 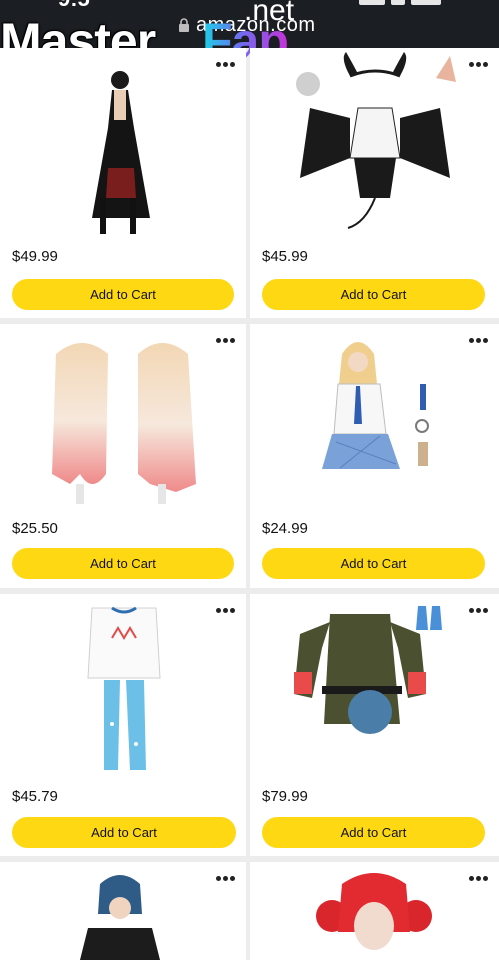 I want to click on browser-top-bar: 9:5 amazon.com, so click(x=249, y=24).